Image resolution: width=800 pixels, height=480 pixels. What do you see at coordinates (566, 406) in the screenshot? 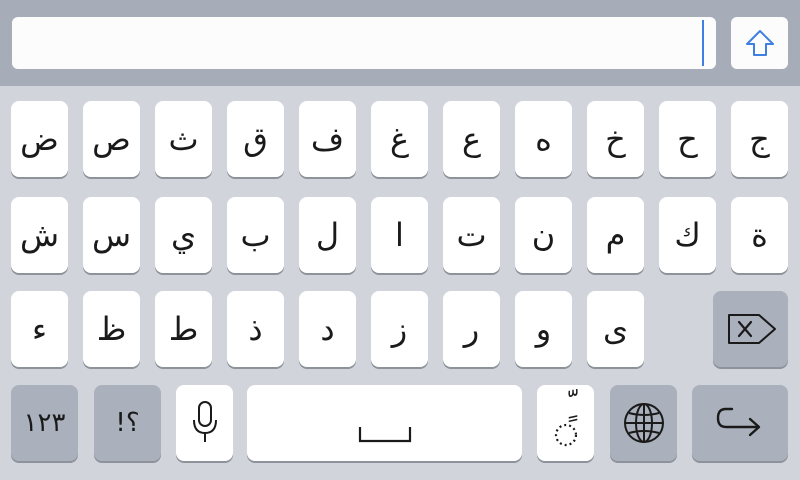
I see `diacritic-label: ٍّ` at bounding box center [566, 406].